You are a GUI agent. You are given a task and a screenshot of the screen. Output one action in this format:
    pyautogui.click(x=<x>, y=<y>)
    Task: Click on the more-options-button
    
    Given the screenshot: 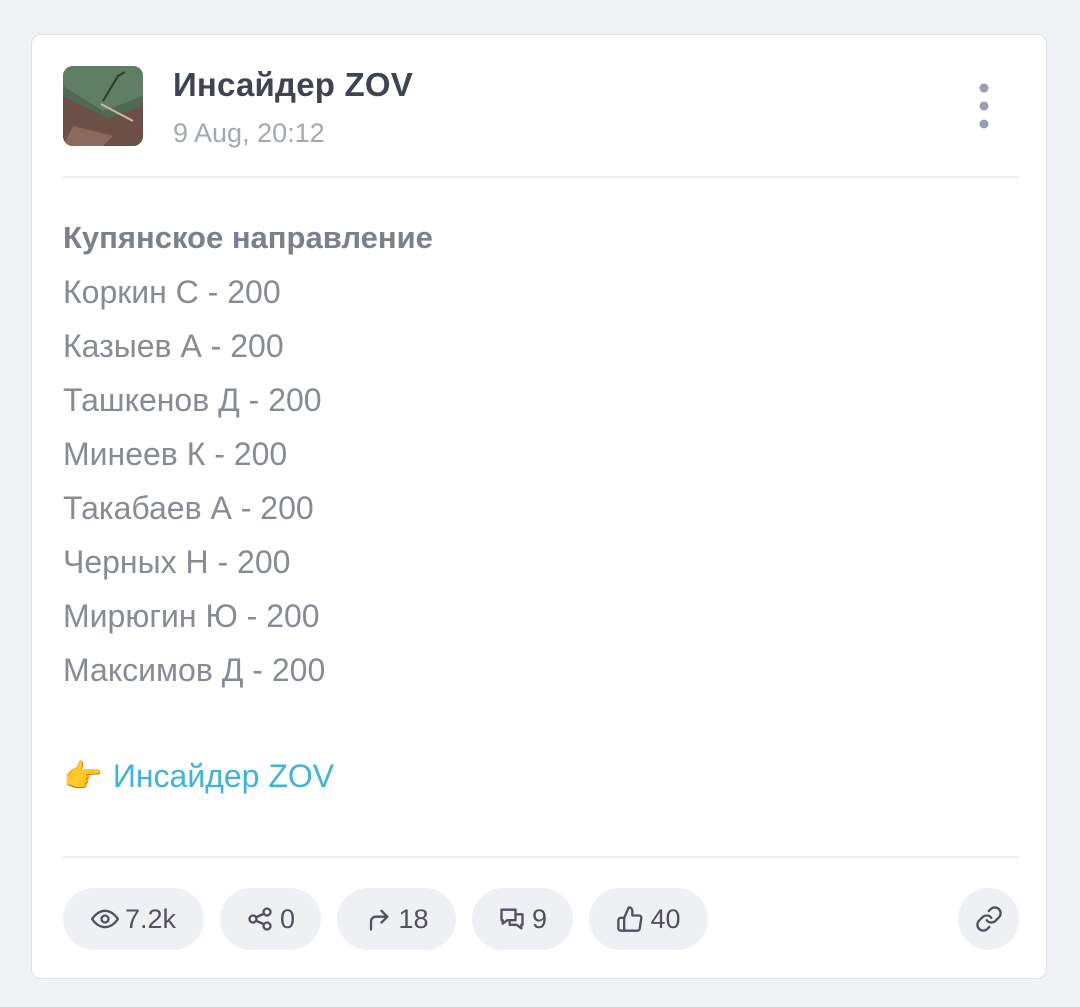 What is the action you would take?
    pyautogui.click(x=984, y=108)
    